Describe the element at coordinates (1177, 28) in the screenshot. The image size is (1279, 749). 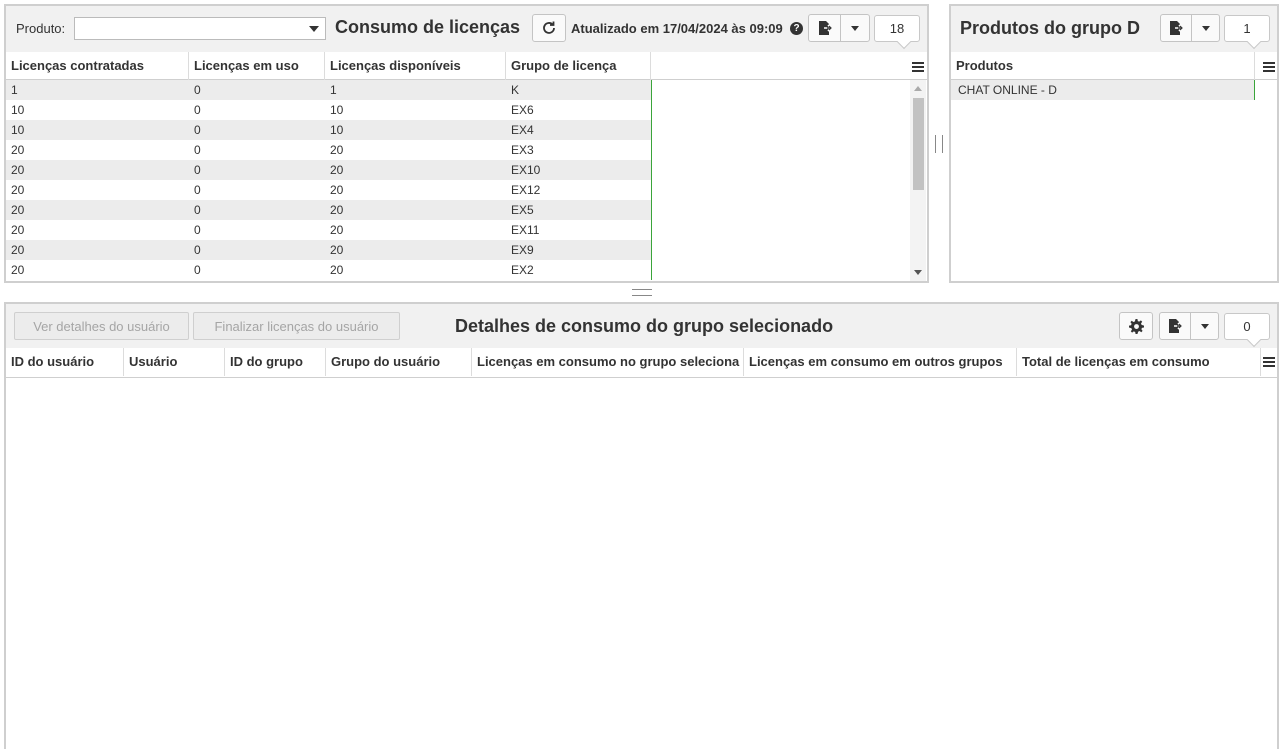
I see `products-export-button` at that location.